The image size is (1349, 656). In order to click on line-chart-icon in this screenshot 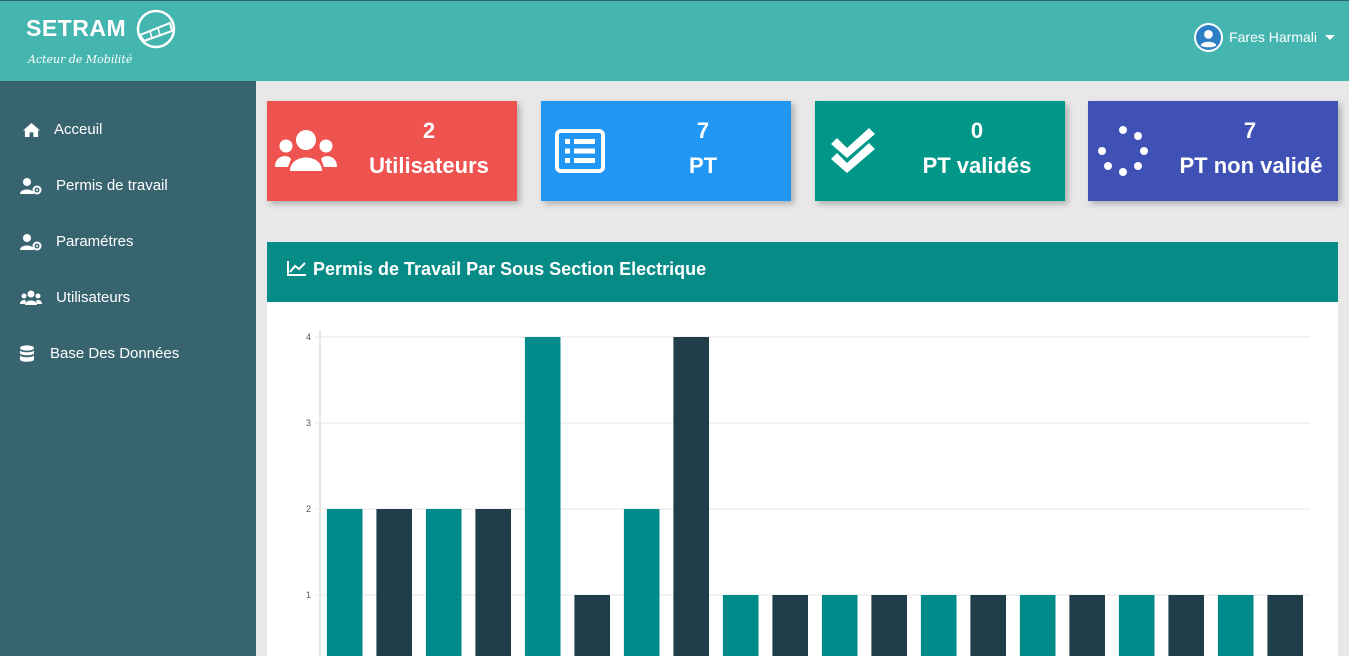, I will do `click(296, 268)`.